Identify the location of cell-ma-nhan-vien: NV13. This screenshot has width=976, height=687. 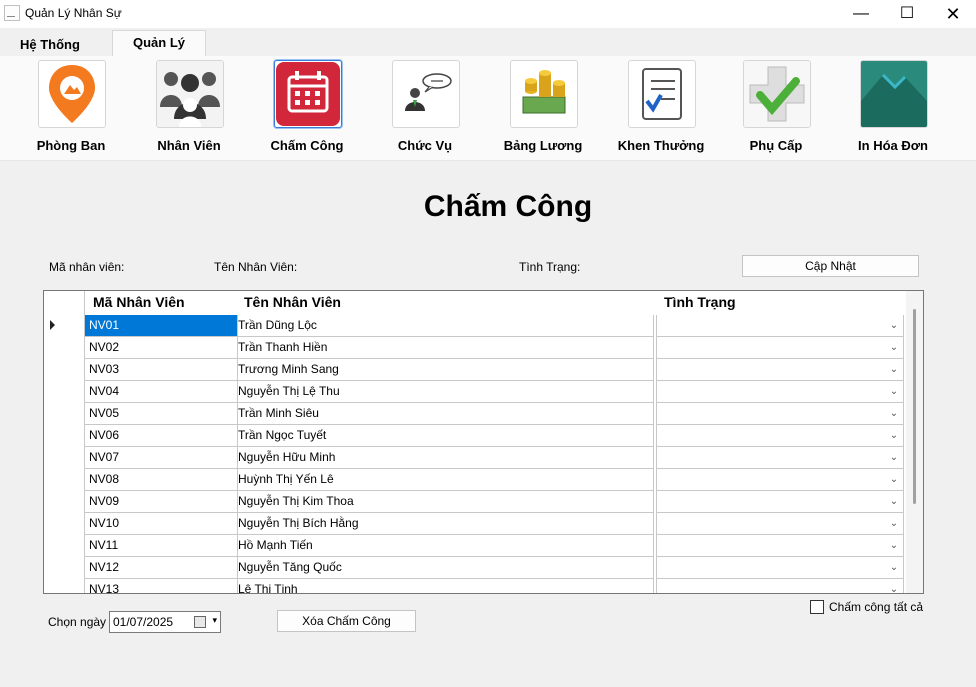
(161, 586).